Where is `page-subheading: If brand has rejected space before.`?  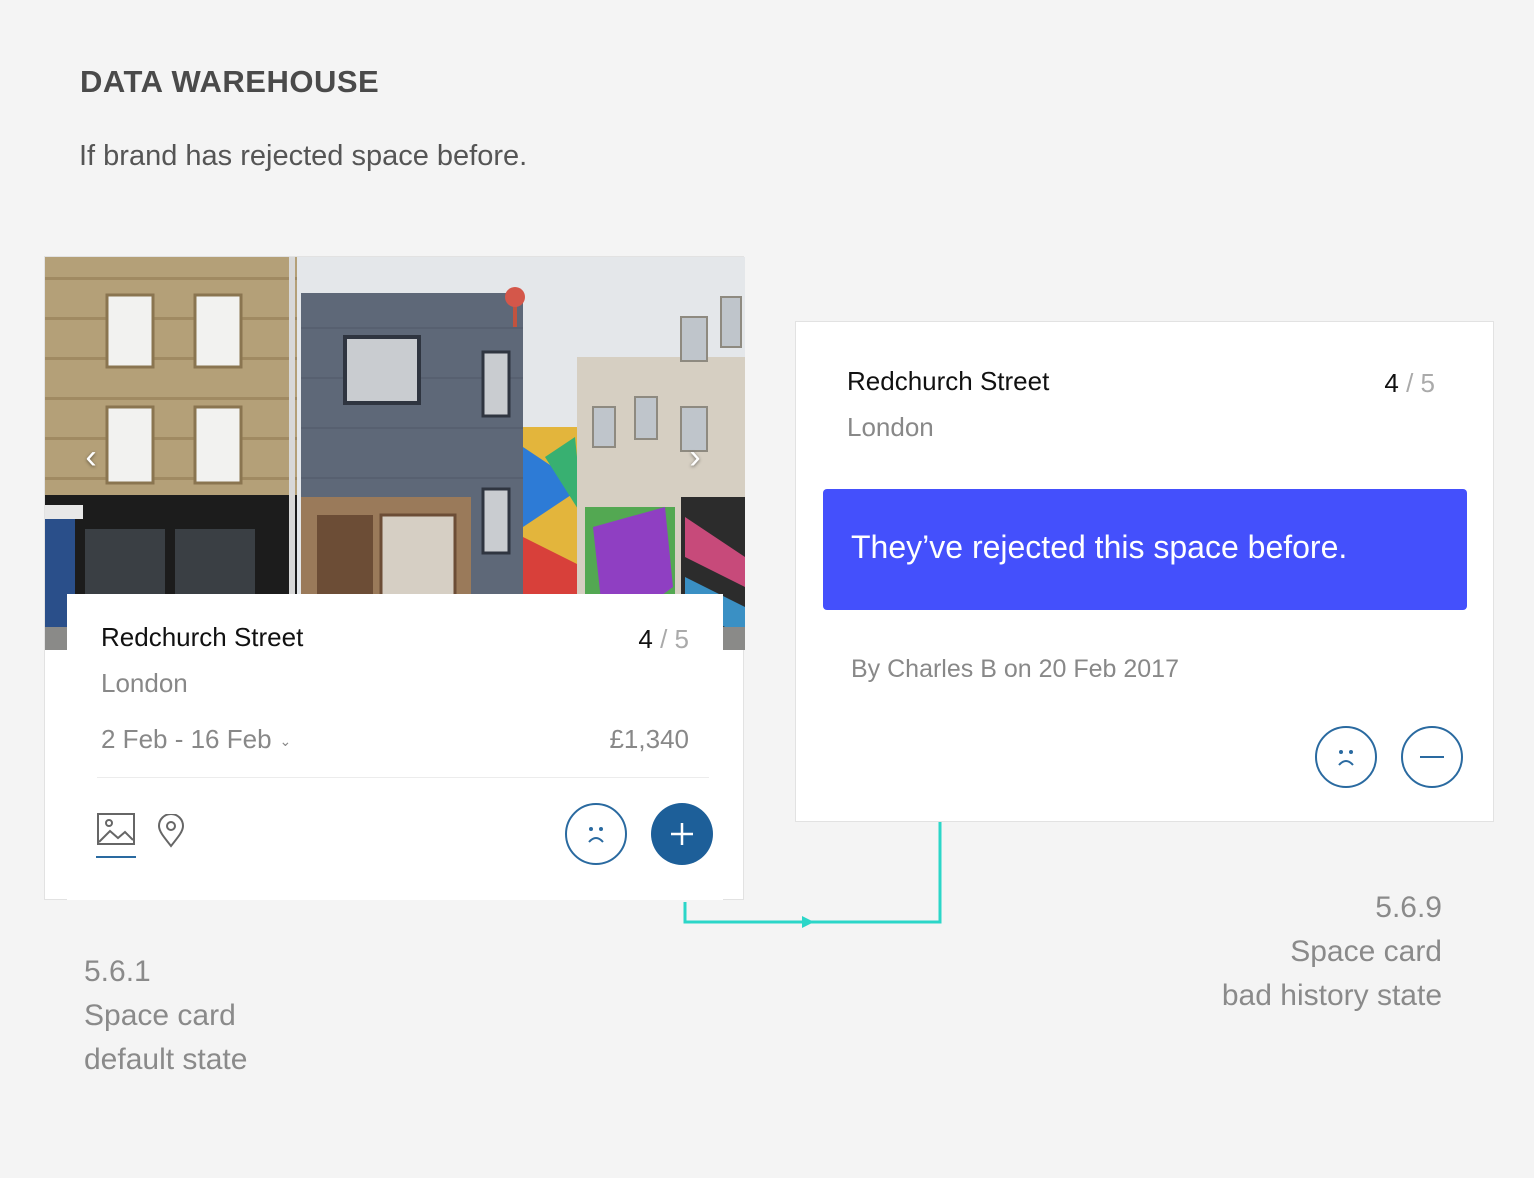 page-subheading: If brand has rejected space before. is located at coordinates (303, 156).